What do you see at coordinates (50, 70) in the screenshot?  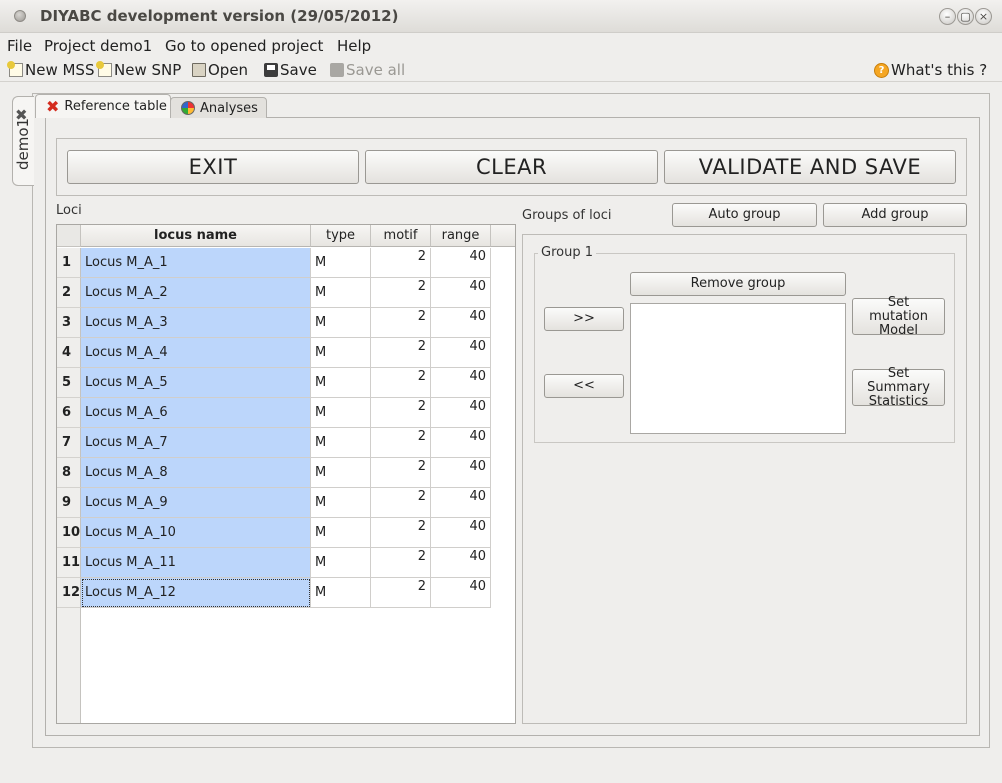 I see `new-mss-button: New MSS` at bounding box center [50, 70].